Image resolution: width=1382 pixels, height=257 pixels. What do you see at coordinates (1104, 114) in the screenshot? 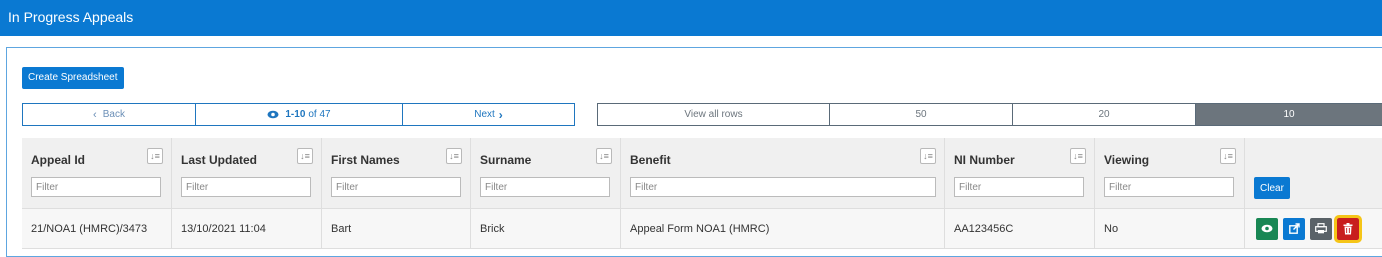
I see `rows-option-20: 20` at bounding box center [1104, 114].